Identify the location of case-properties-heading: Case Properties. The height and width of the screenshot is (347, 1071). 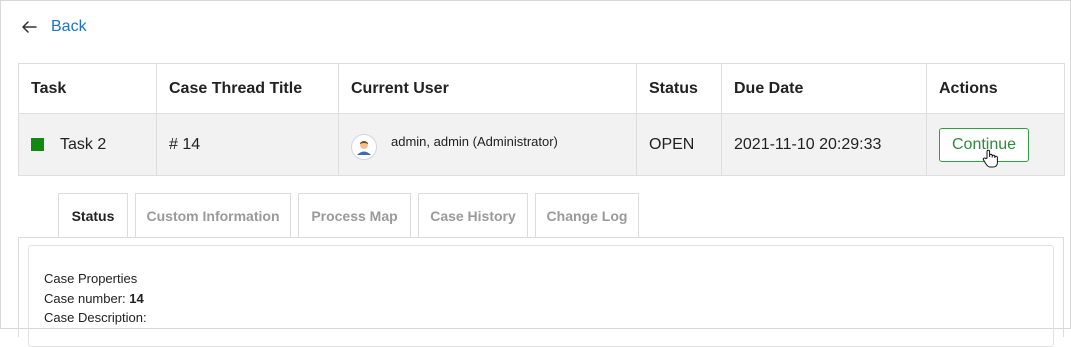
(91, 278).